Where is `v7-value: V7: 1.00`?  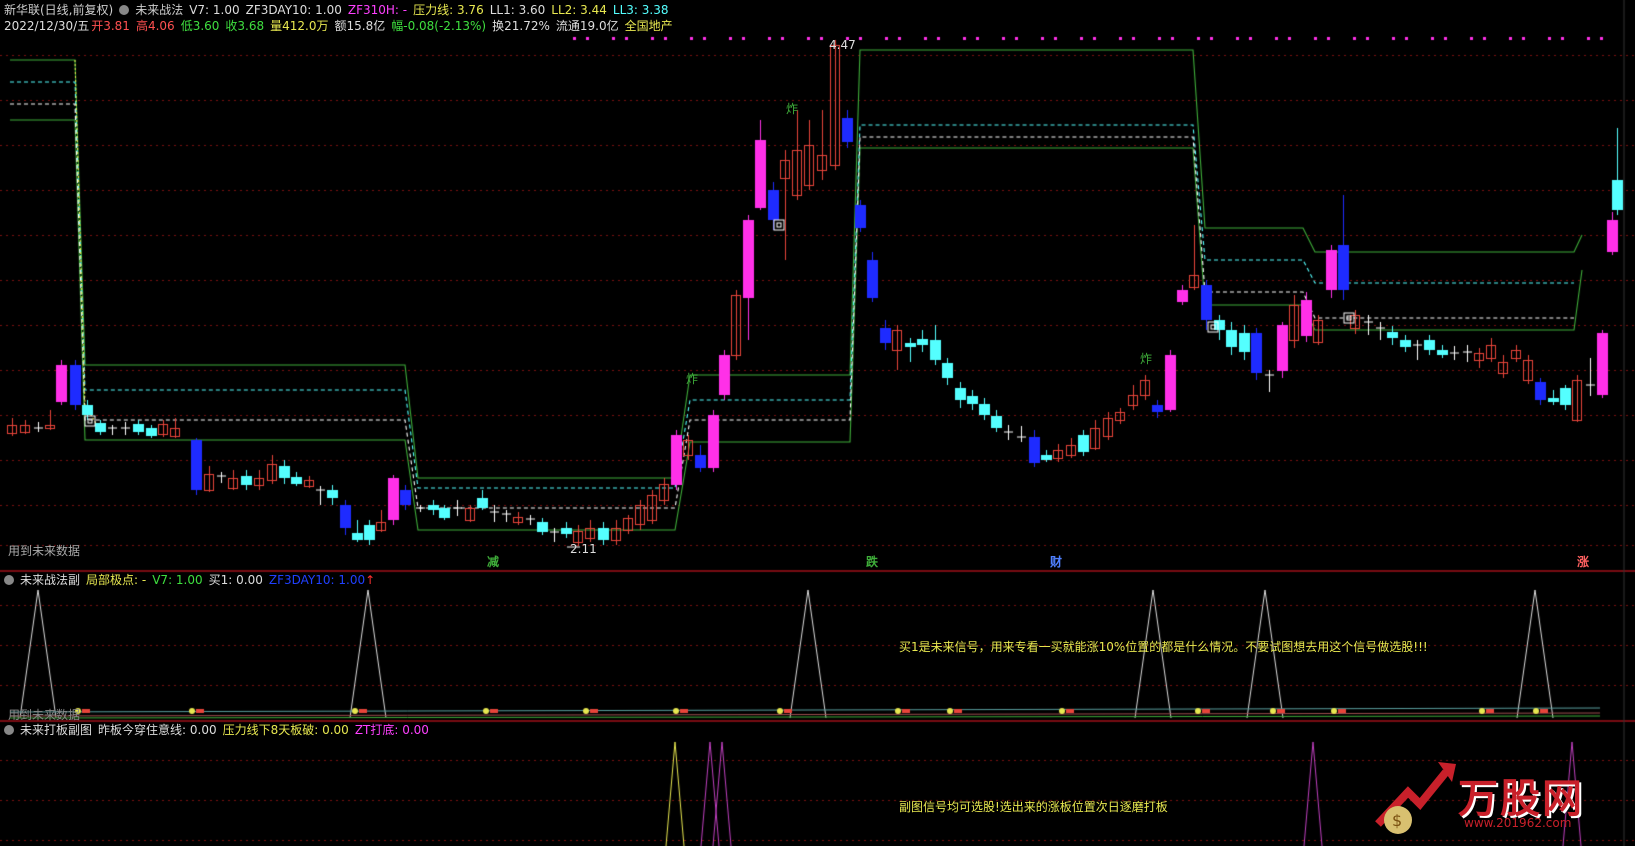
v7-value: V7: 1.00 is located at coordinates (214, 10).